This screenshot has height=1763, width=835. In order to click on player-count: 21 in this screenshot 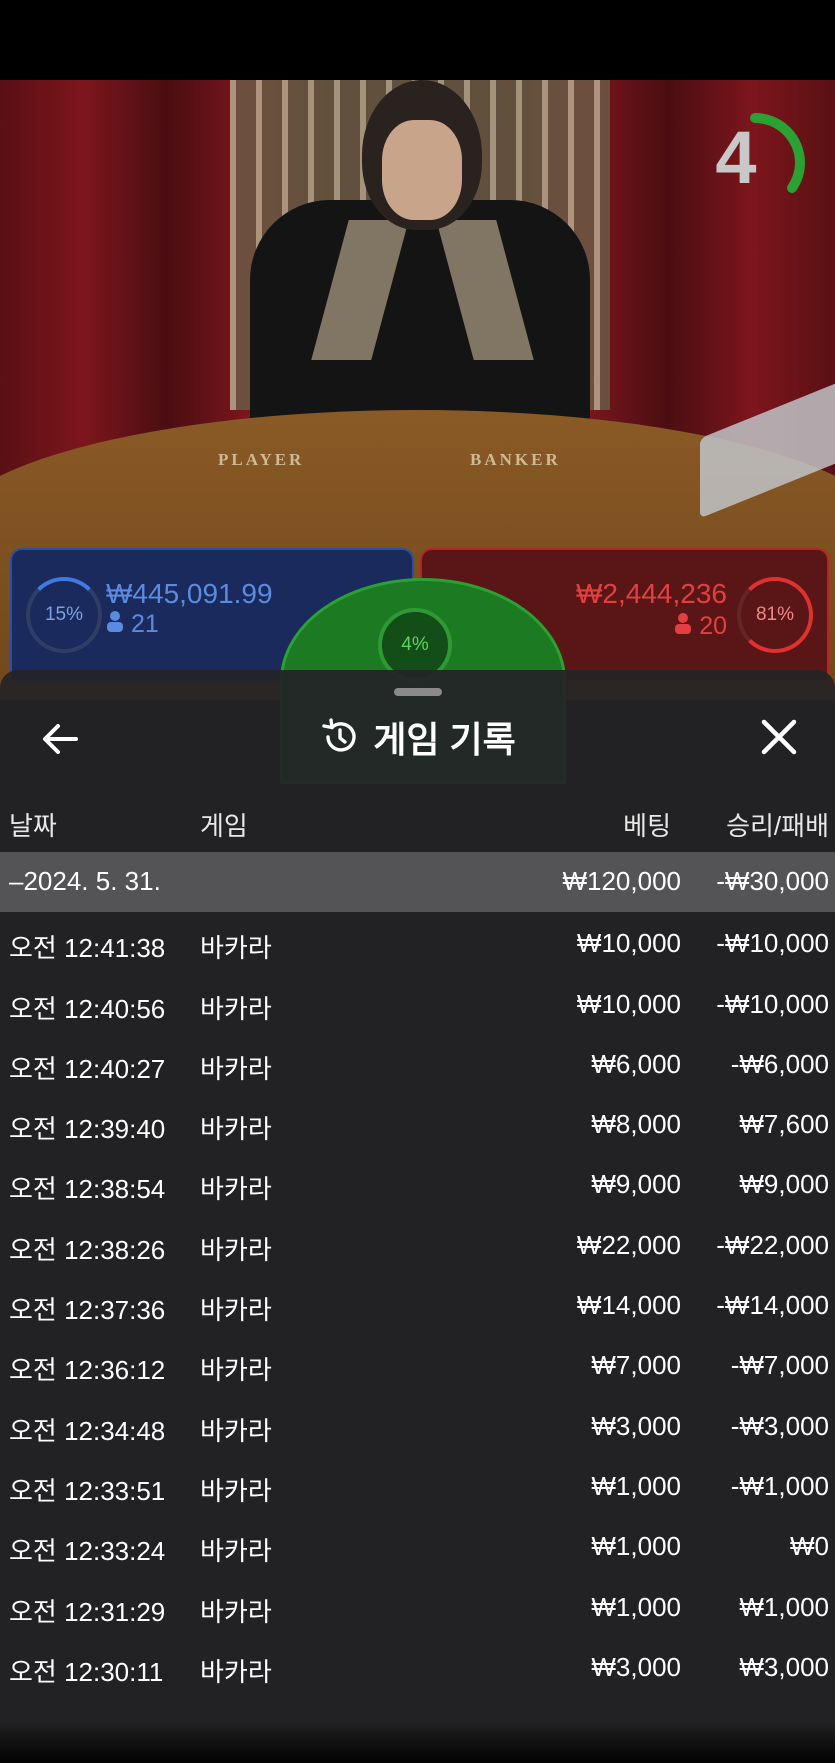, I will do `click(132, 624)`.